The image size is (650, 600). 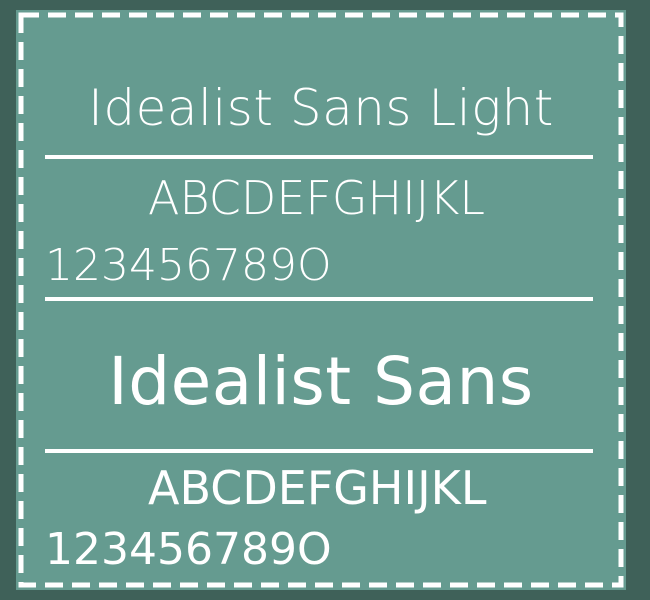 What do you see at coordinates (321, 108) in the screenshot?
I see `specimen-title-light: Idealist Sans Light` at bounding box center [321, 108].